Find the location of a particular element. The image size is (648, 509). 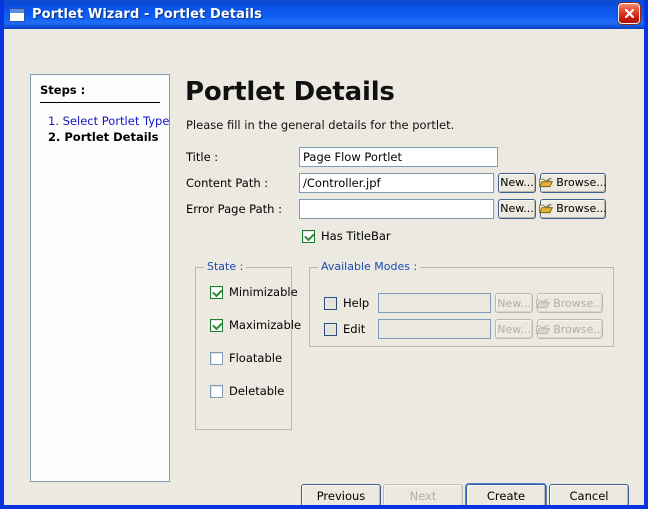

state-item-minimizable: Minimizable is located at coordinates (254, 292).